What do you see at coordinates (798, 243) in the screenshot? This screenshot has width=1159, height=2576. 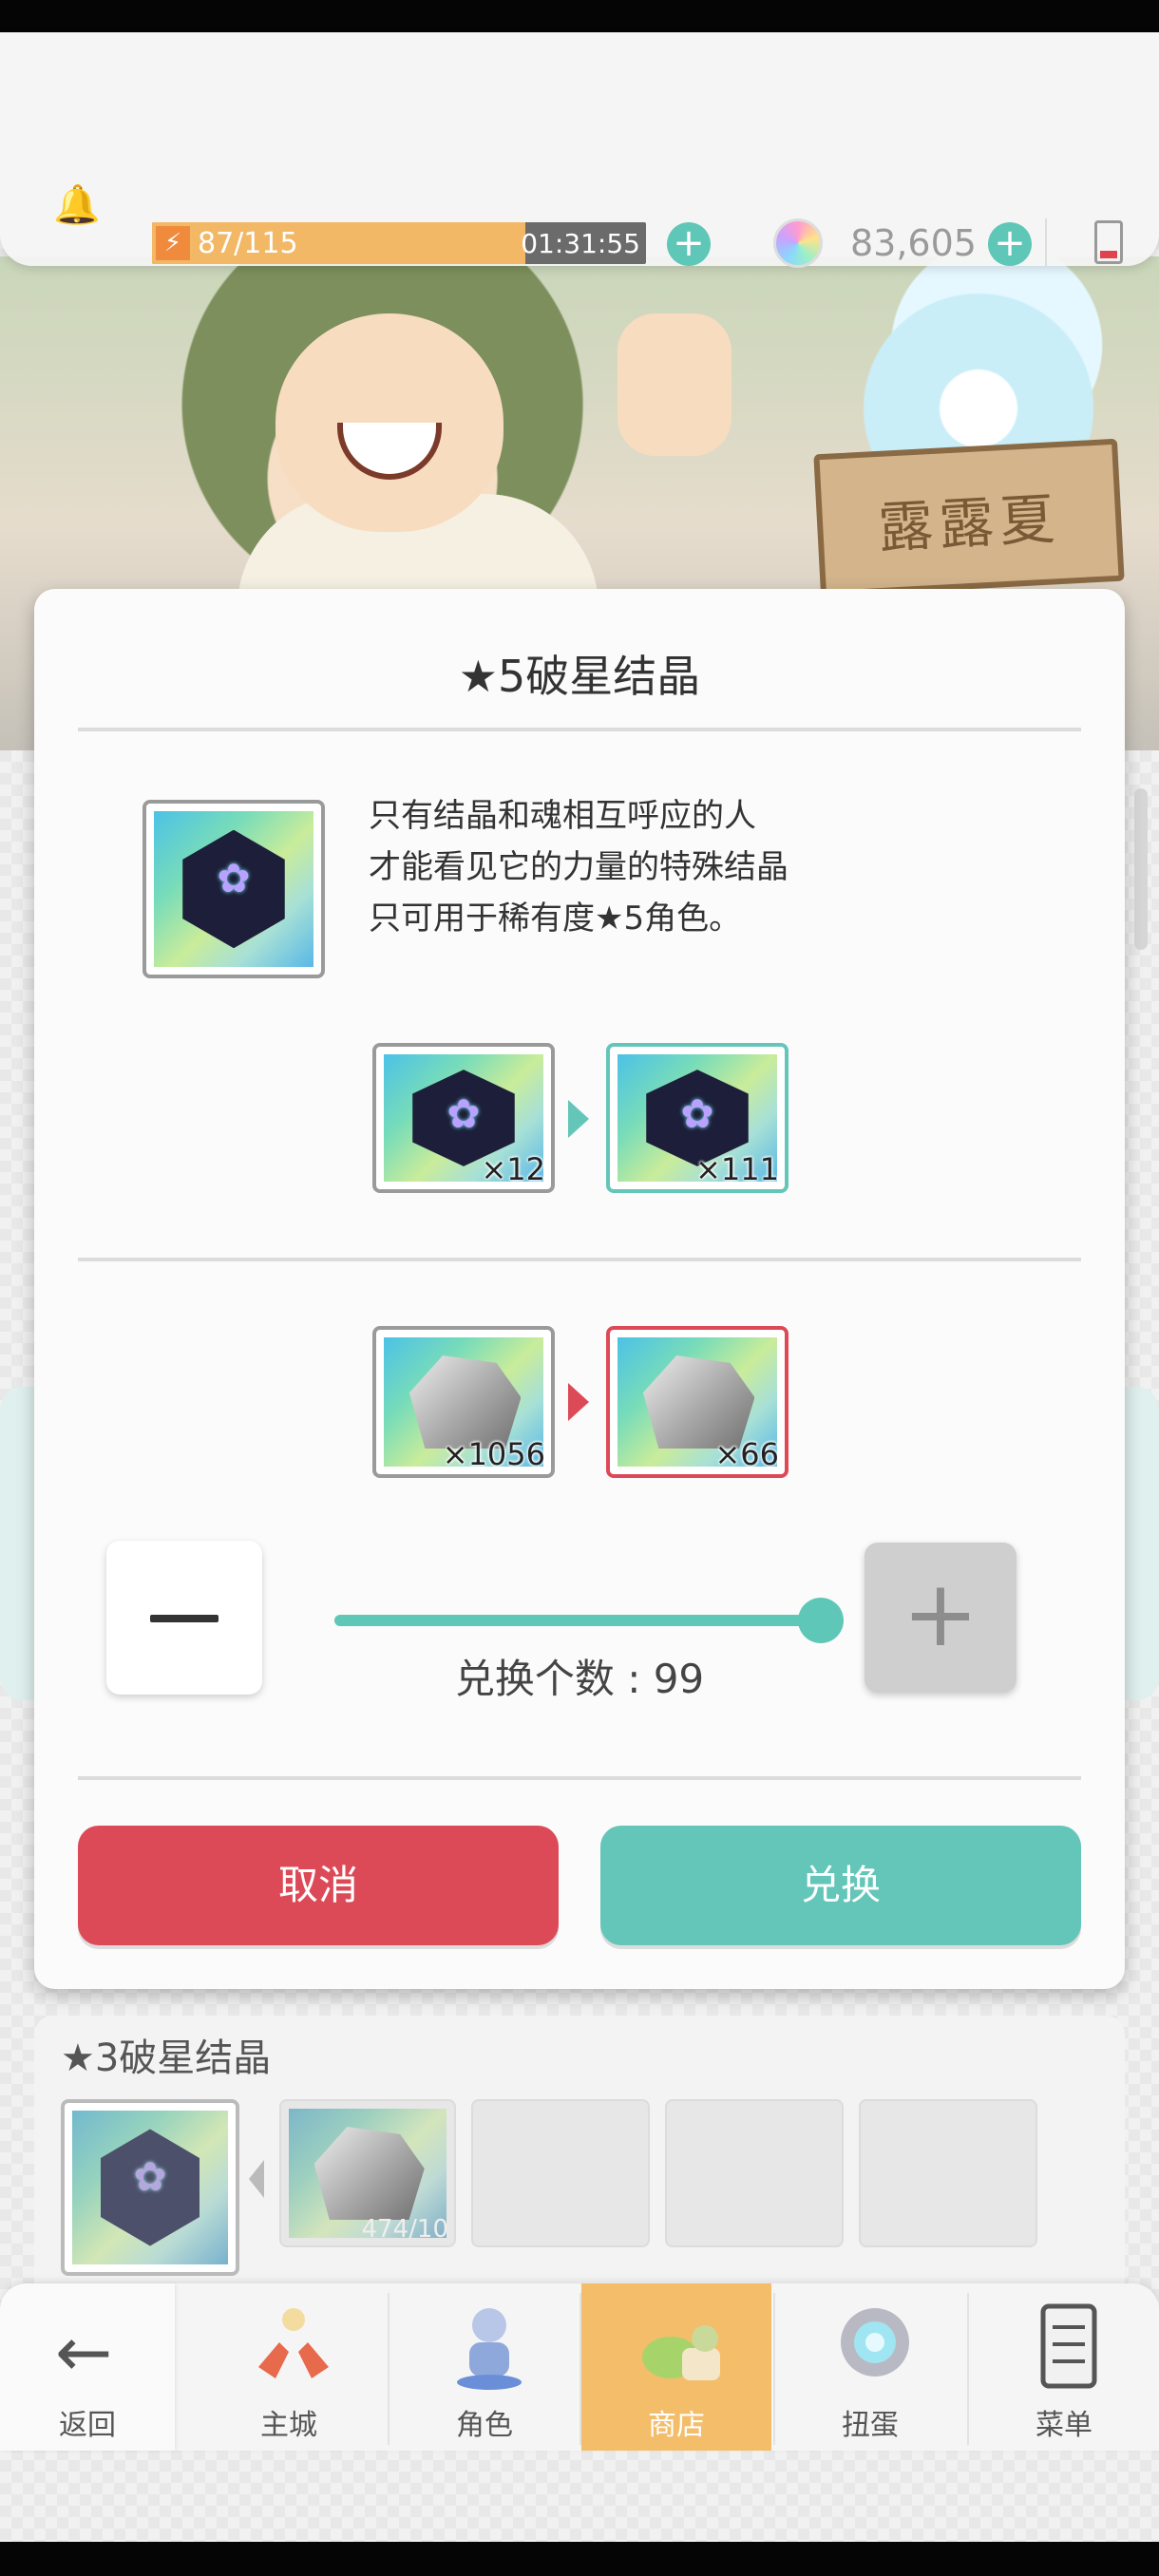 I see `gem-icon` at bounding box center [798, 243].